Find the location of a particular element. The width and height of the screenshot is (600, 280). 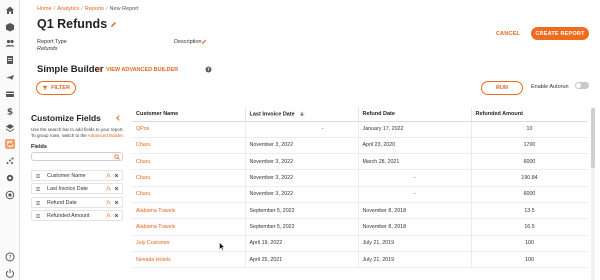

column-header-refunded-amount: Refunded Amount is located at coordinates (529, 115).